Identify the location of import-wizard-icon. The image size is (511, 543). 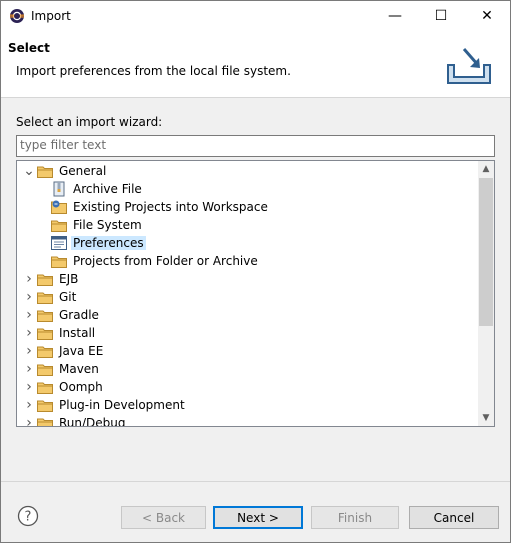
(469, 66).